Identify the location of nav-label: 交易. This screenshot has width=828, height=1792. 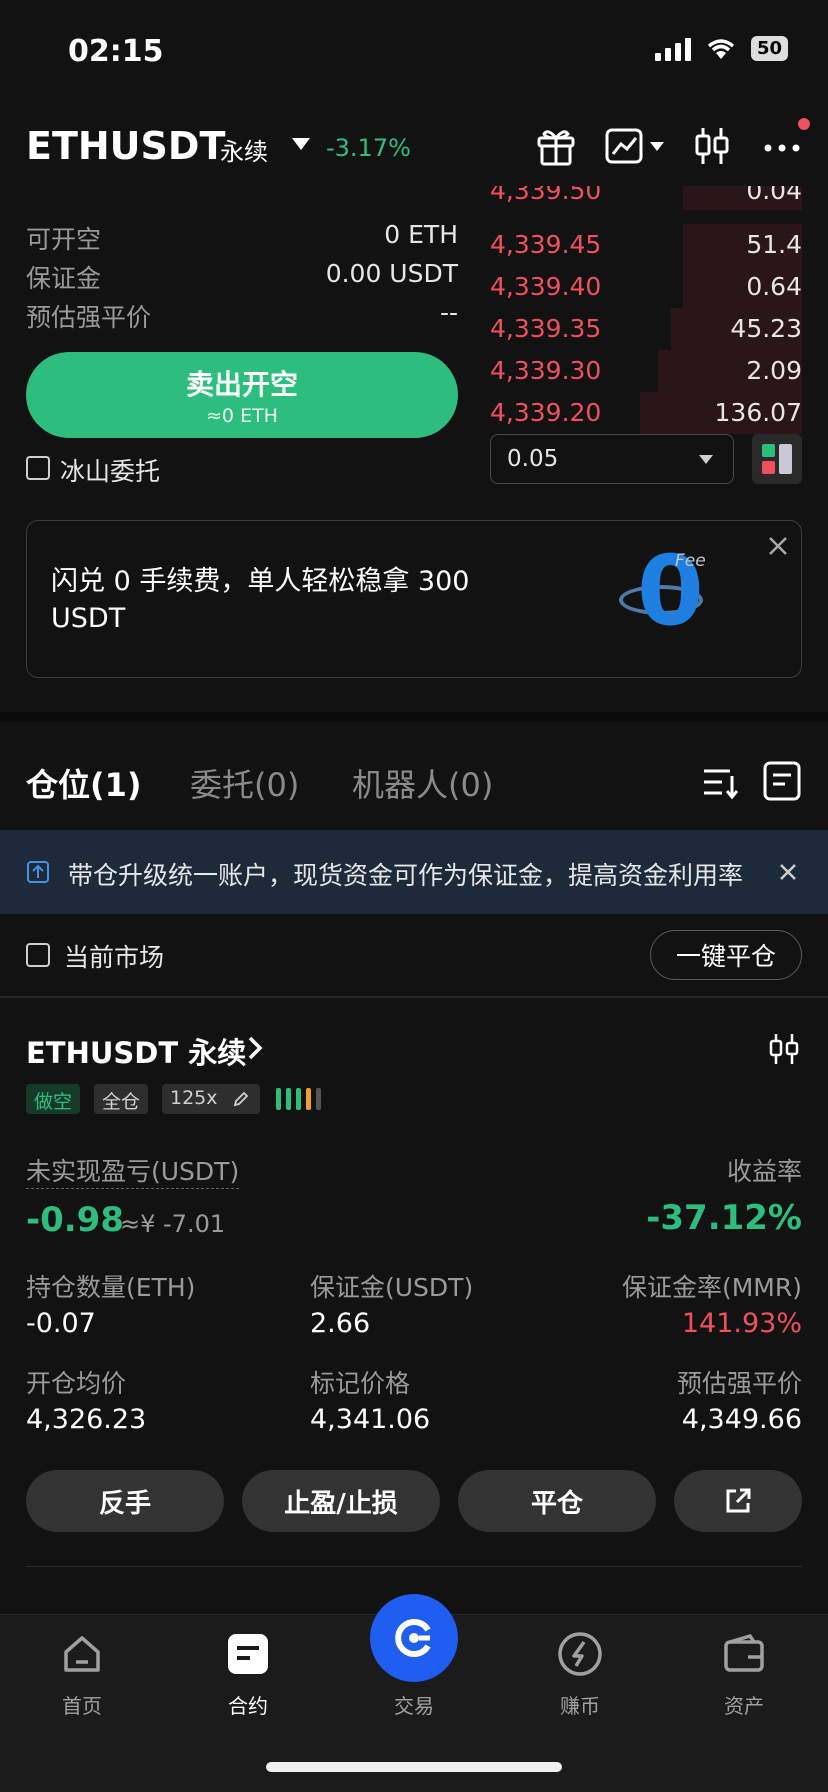
(414, 1706).